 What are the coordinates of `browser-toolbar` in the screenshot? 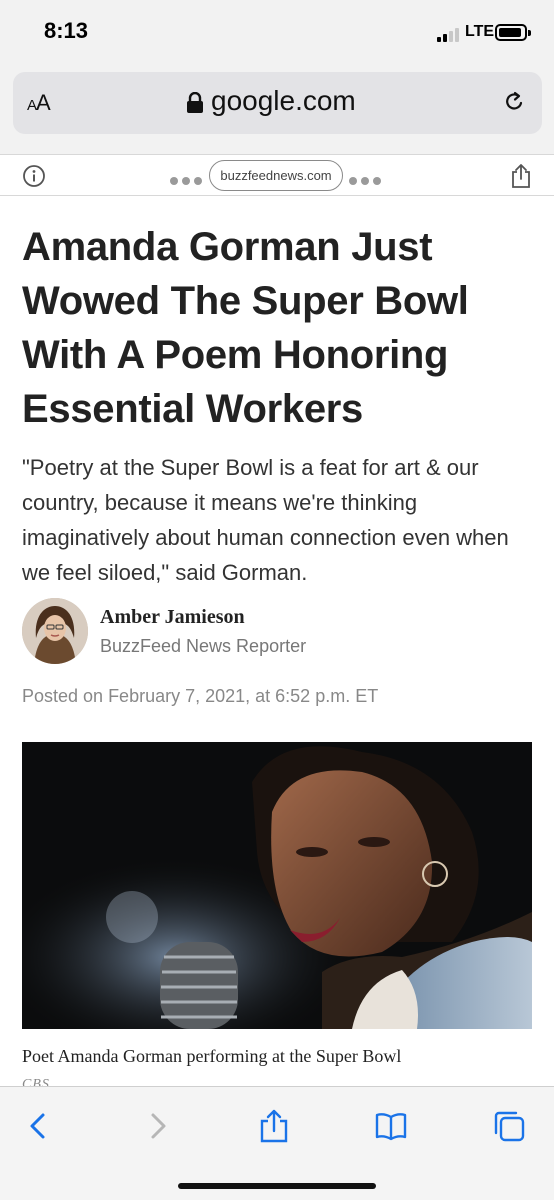 It's located at (277, 1143).